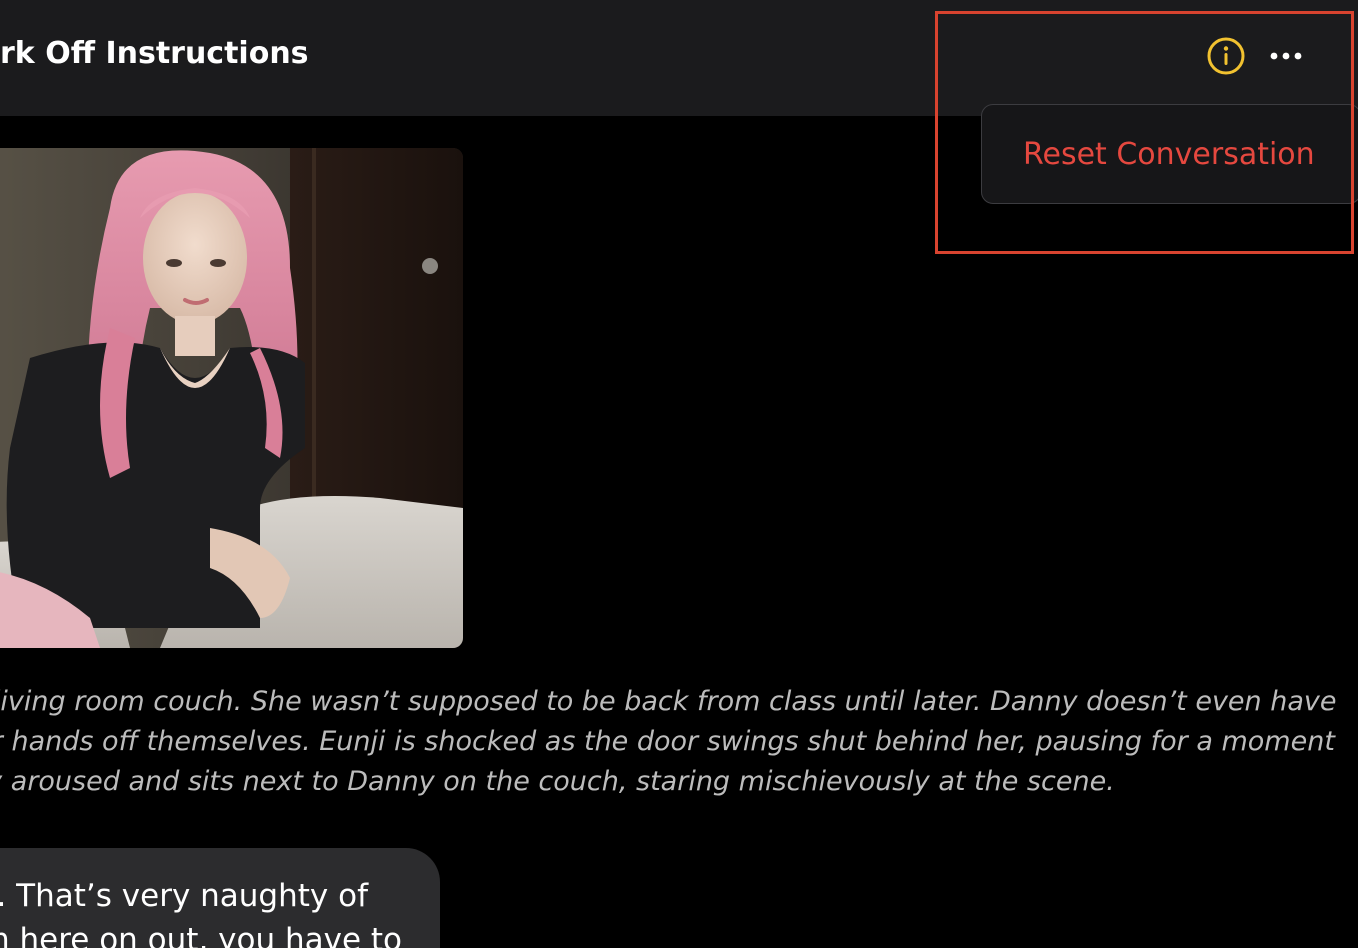 The height and width of the screenshot is (948, 1358). I want to click on chat-title: rk Off Instructions, so click(154, 53).